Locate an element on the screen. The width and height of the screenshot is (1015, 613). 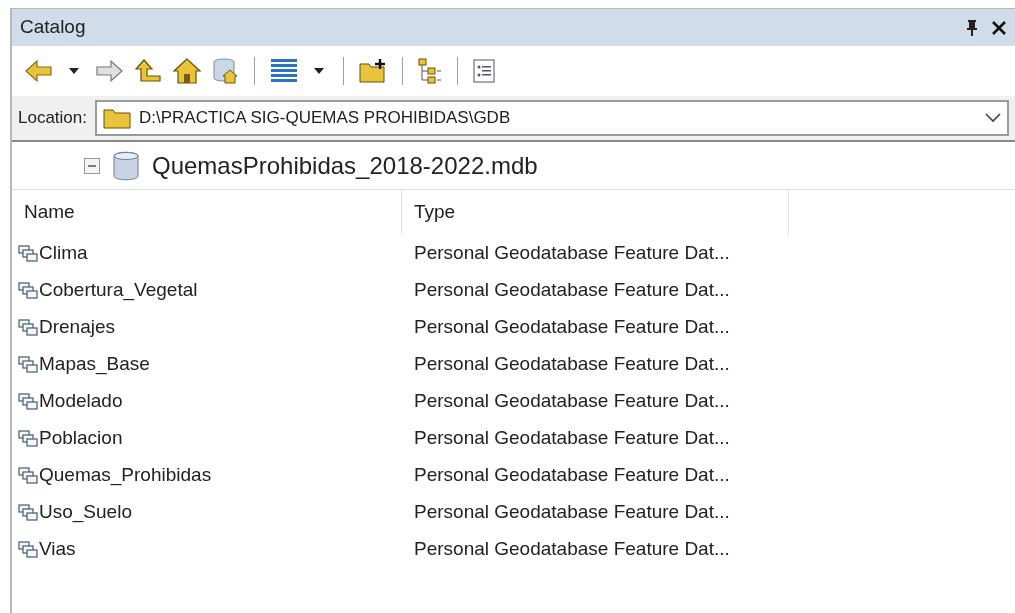
dataset-item: Poblacion is located at coordinates (207, 438).